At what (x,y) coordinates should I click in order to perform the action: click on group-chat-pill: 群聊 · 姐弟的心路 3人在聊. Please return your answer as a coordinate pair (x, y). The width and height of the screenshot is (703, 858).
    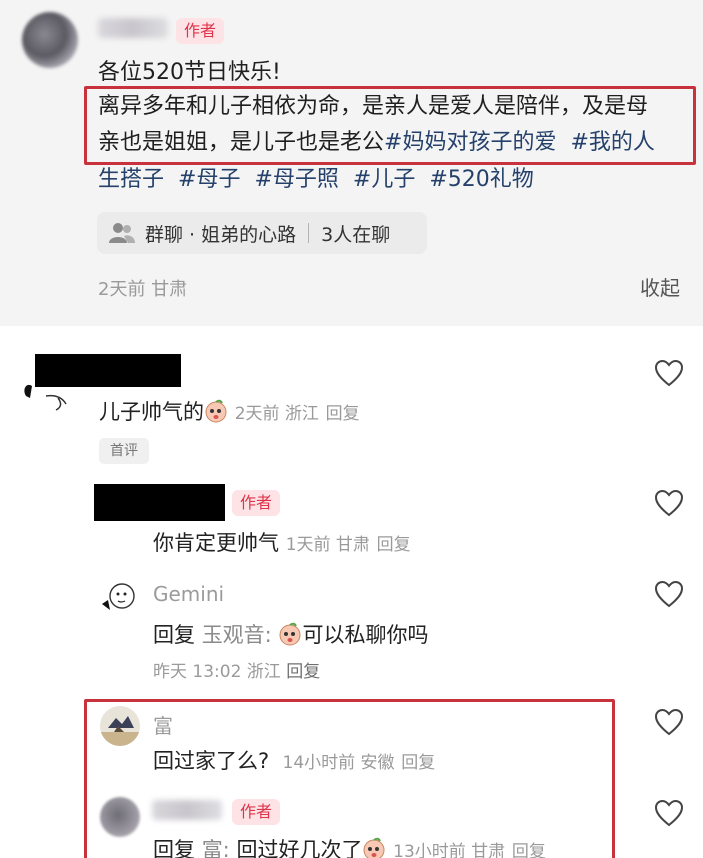
    Looking at the image, I should click on (262, 233).